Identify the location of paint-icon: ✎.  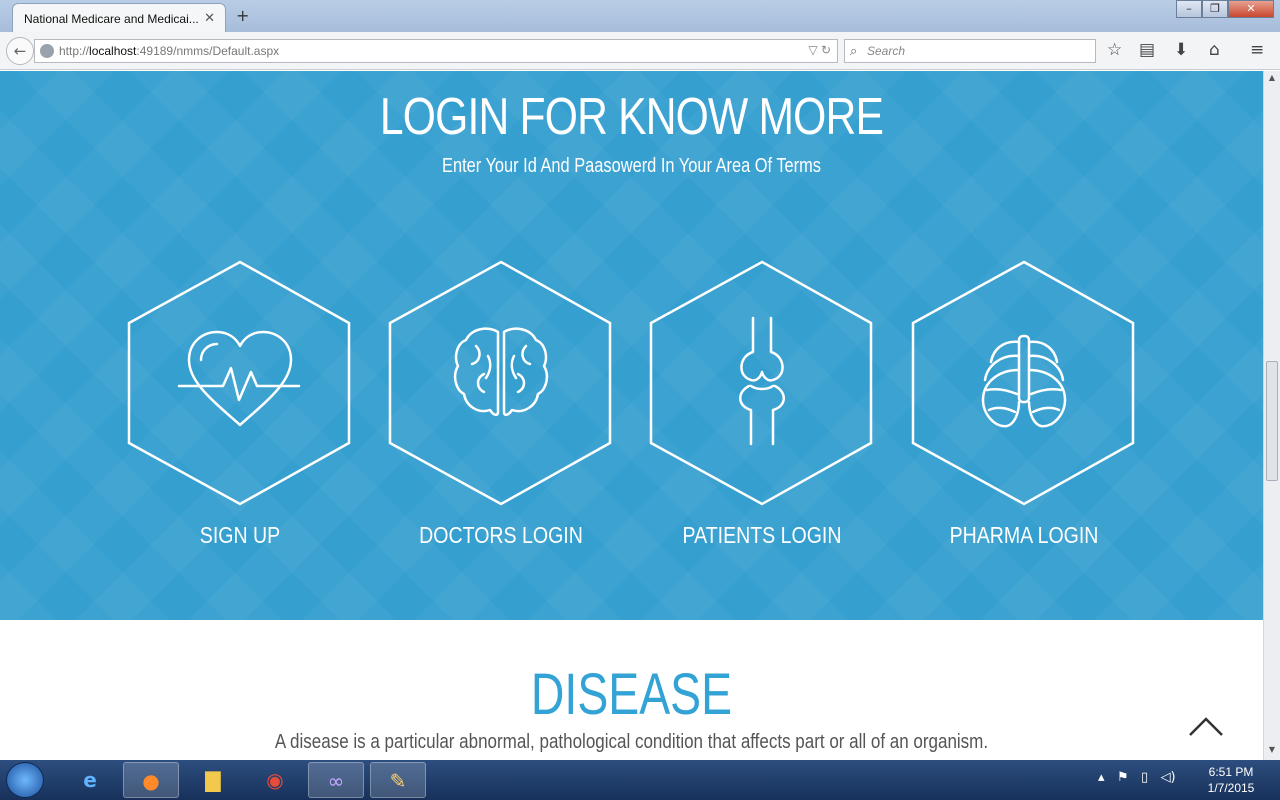
(398, 780).